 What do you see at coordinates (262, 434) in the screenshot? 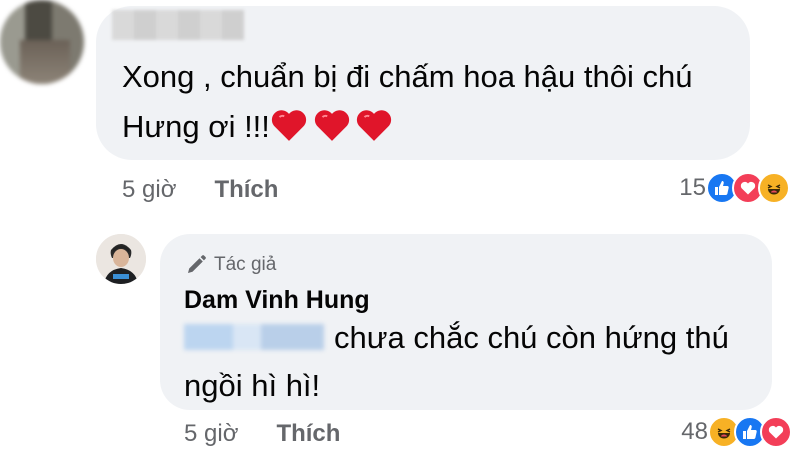
I see `reply-meta: 5 giờ Thích` at bounding box center [262, 434].